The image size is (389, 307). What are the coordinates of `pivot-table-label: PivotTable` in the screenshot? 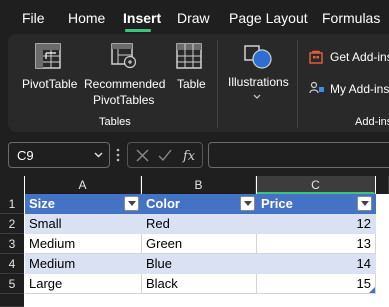 It's located at (50, 84).